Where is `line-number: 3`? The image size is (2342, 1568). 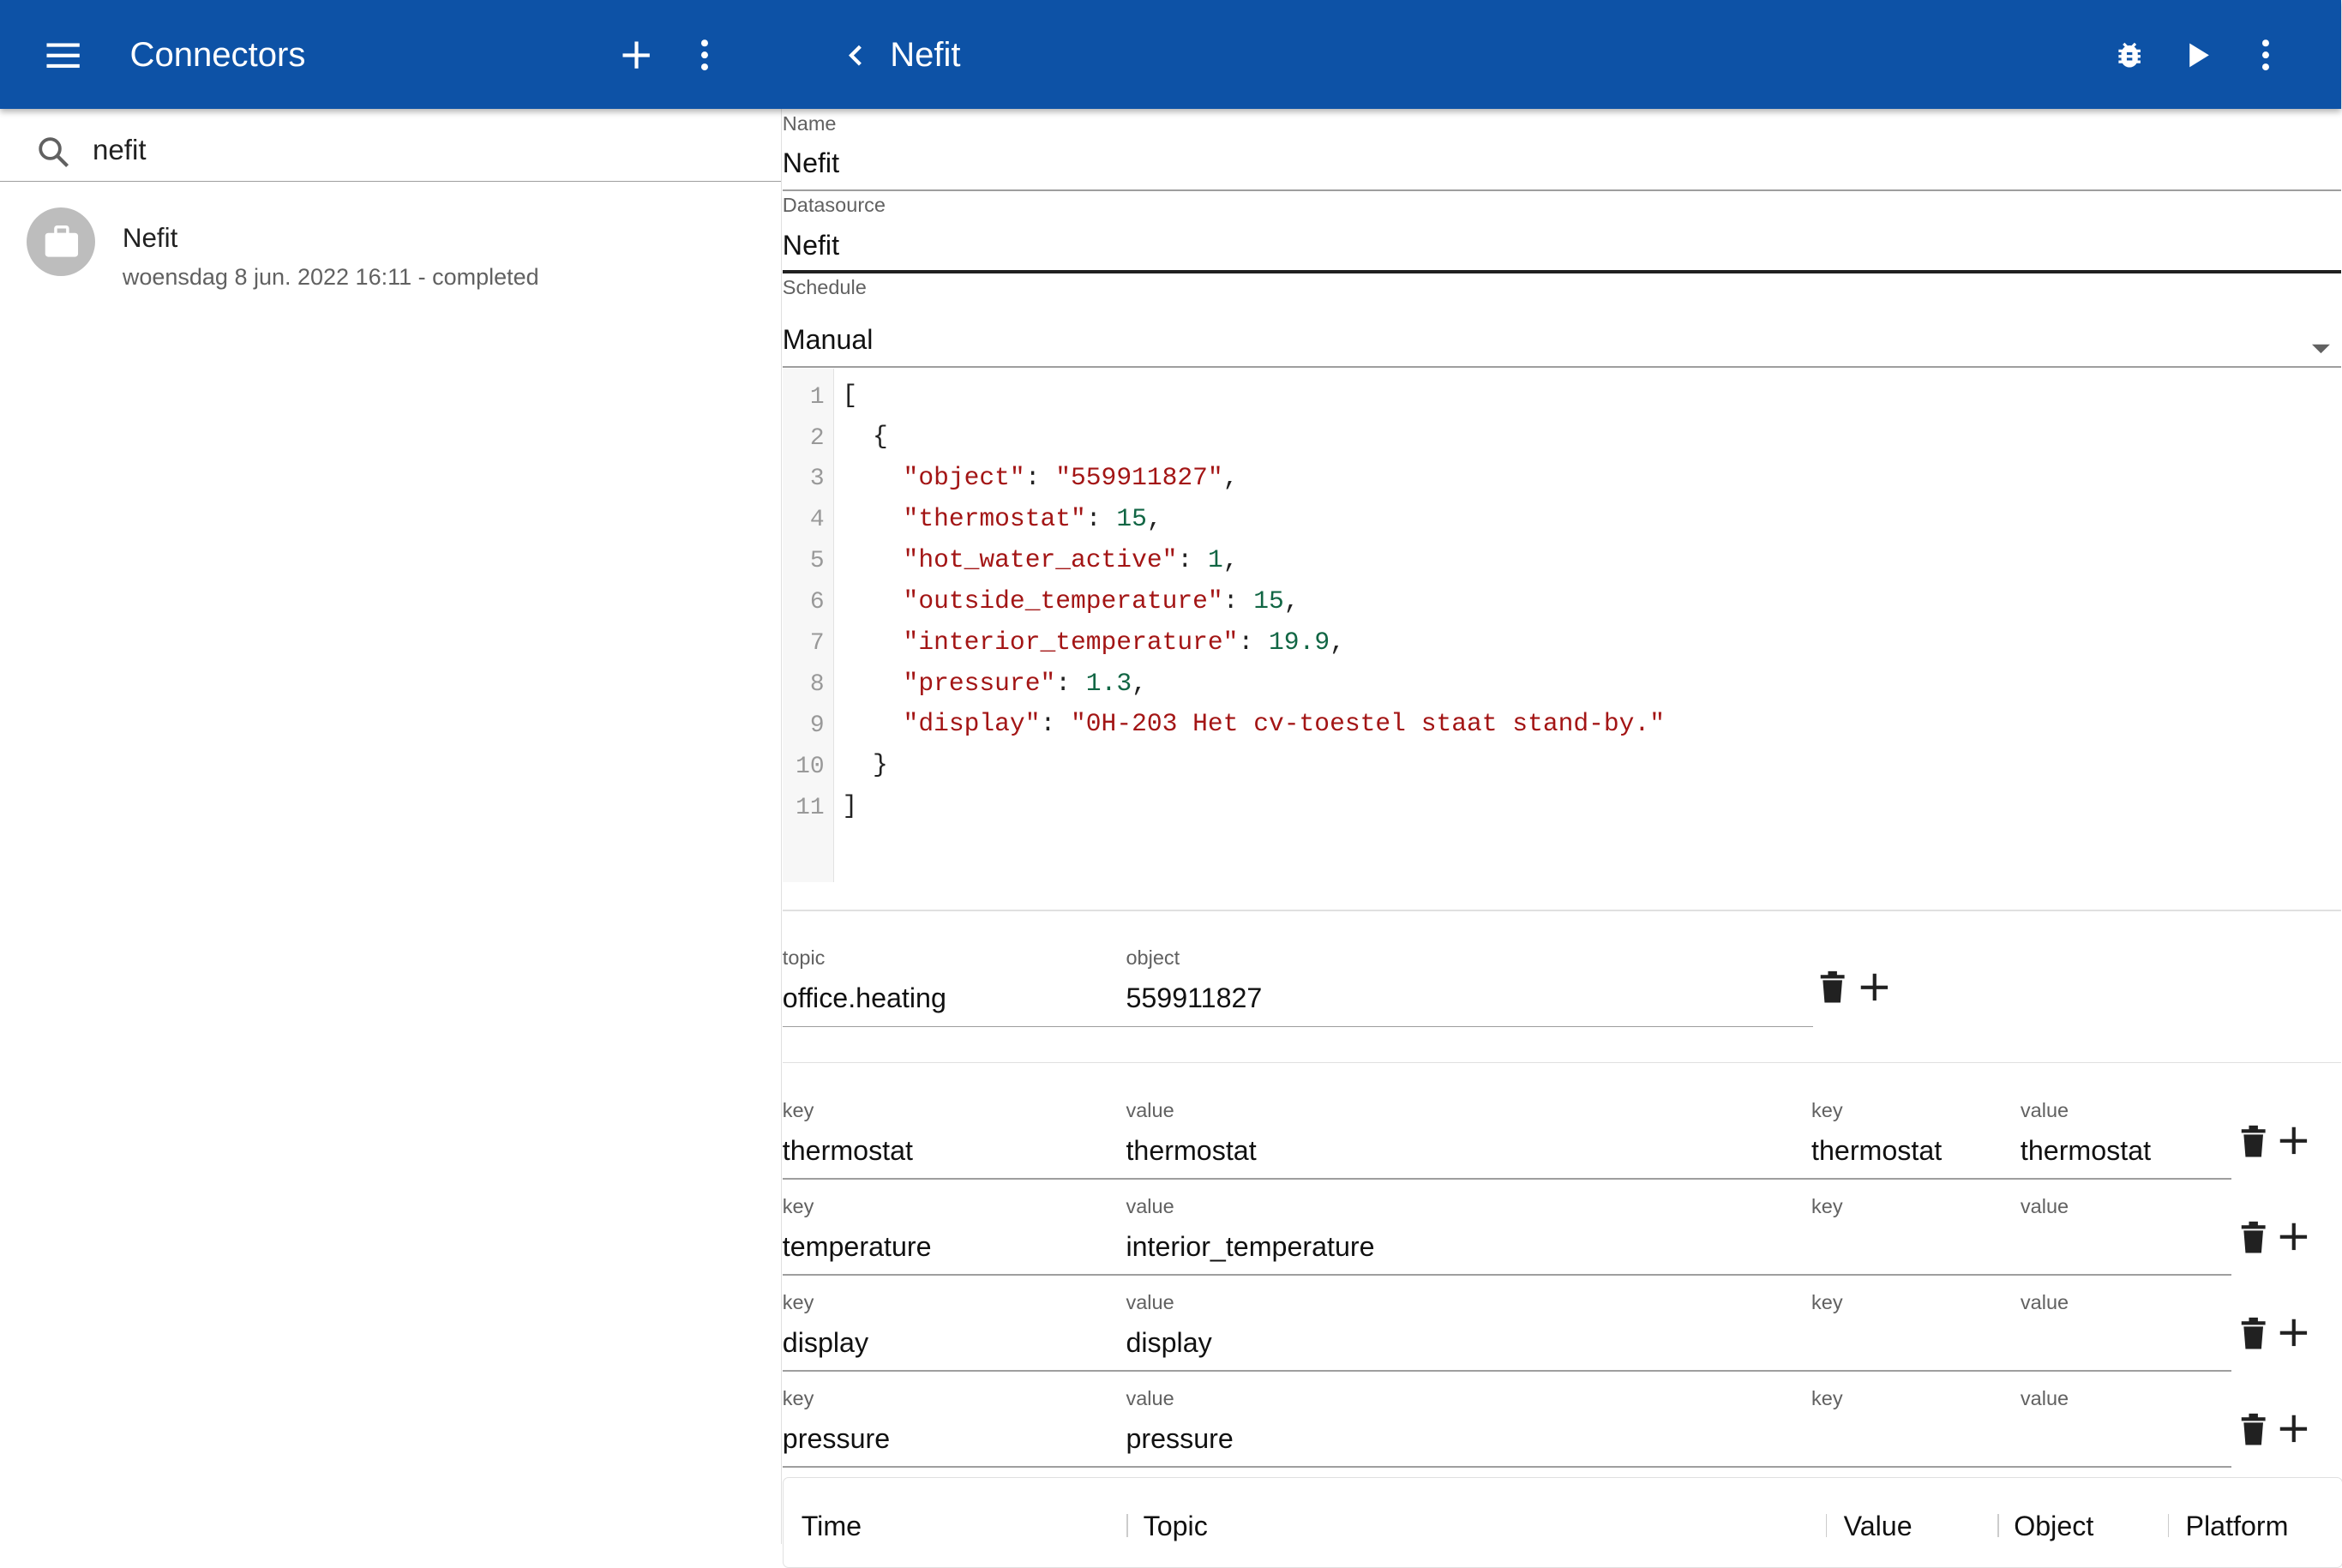
line-number: 3 is located at coordinates (817, 479).